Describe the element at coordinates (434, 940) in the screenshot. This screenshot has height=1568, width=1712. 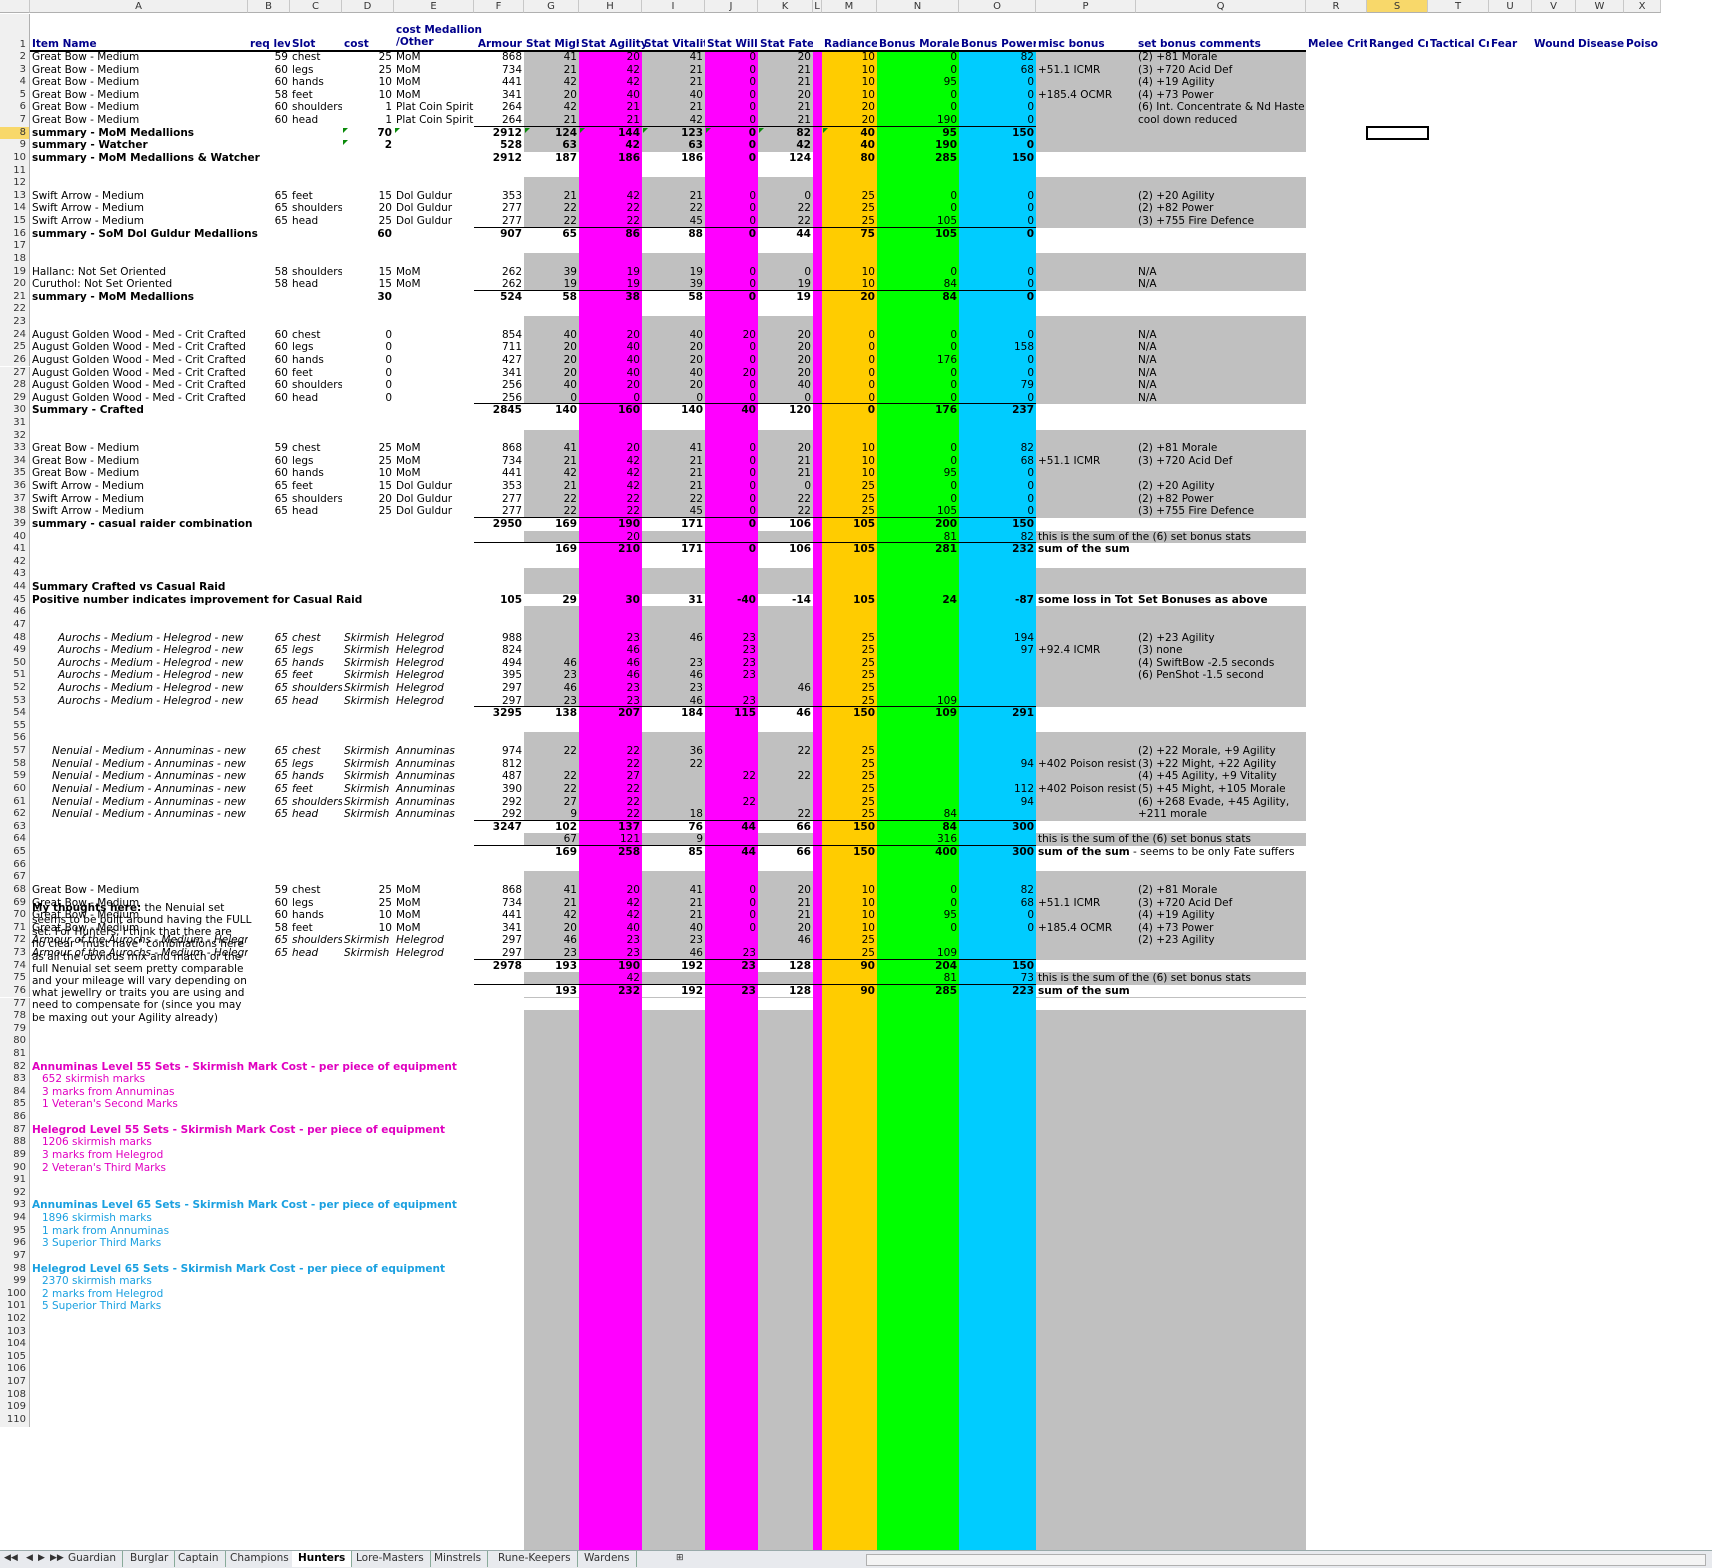
I see `cell-e72: Helegrod` at that location.